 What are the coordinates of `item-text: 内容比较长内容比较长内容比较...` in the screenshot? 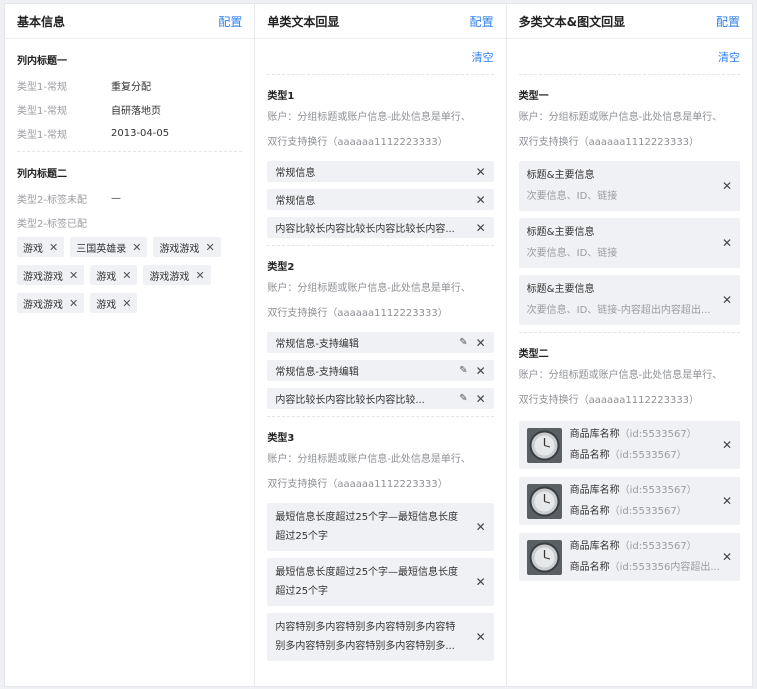 It's located at (350, 400).